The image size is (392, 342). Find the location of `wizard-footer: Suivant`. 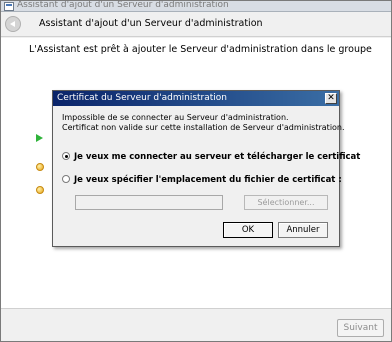

wizard-footer: Suivant is located at coordinates (196, 324).